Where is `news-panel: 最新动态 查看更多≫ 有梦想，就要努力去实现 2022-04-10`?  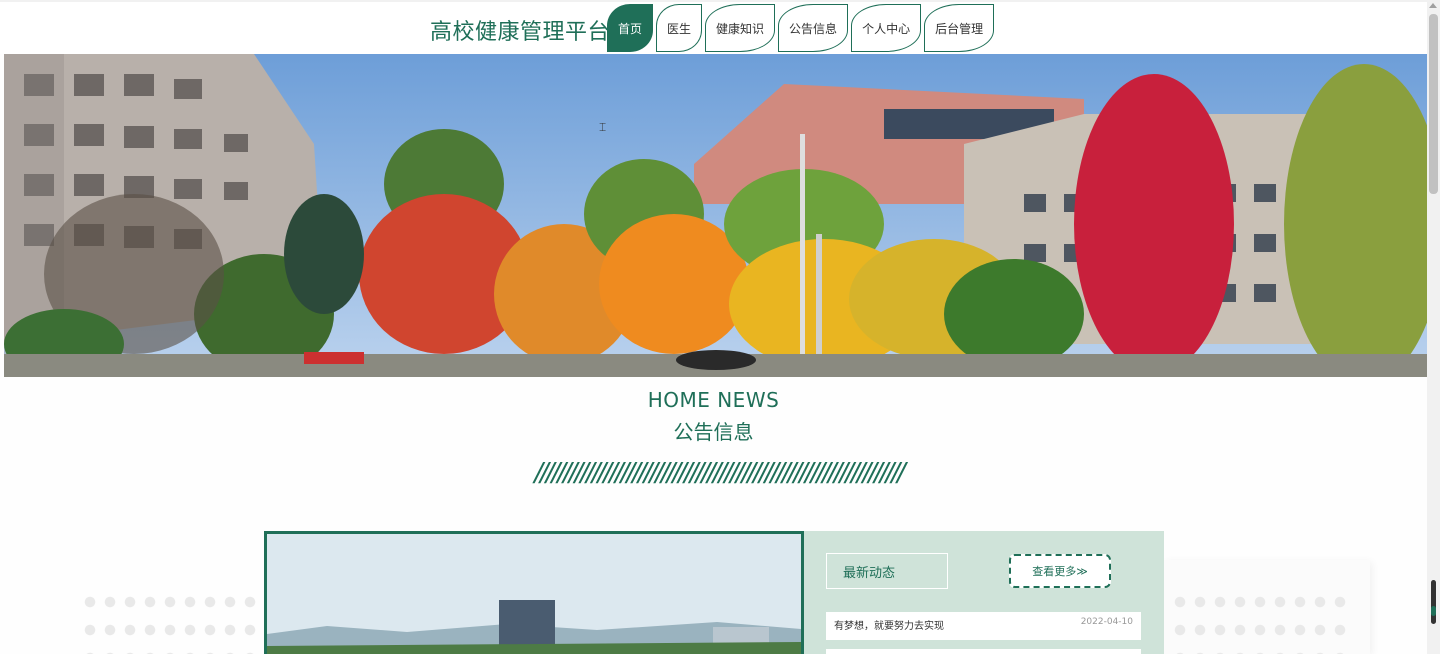
news-panel: 最新动态 查看更多≫ 有梦想，就要努力去实现 2022-04-10 is located at coordinates (984, 592).